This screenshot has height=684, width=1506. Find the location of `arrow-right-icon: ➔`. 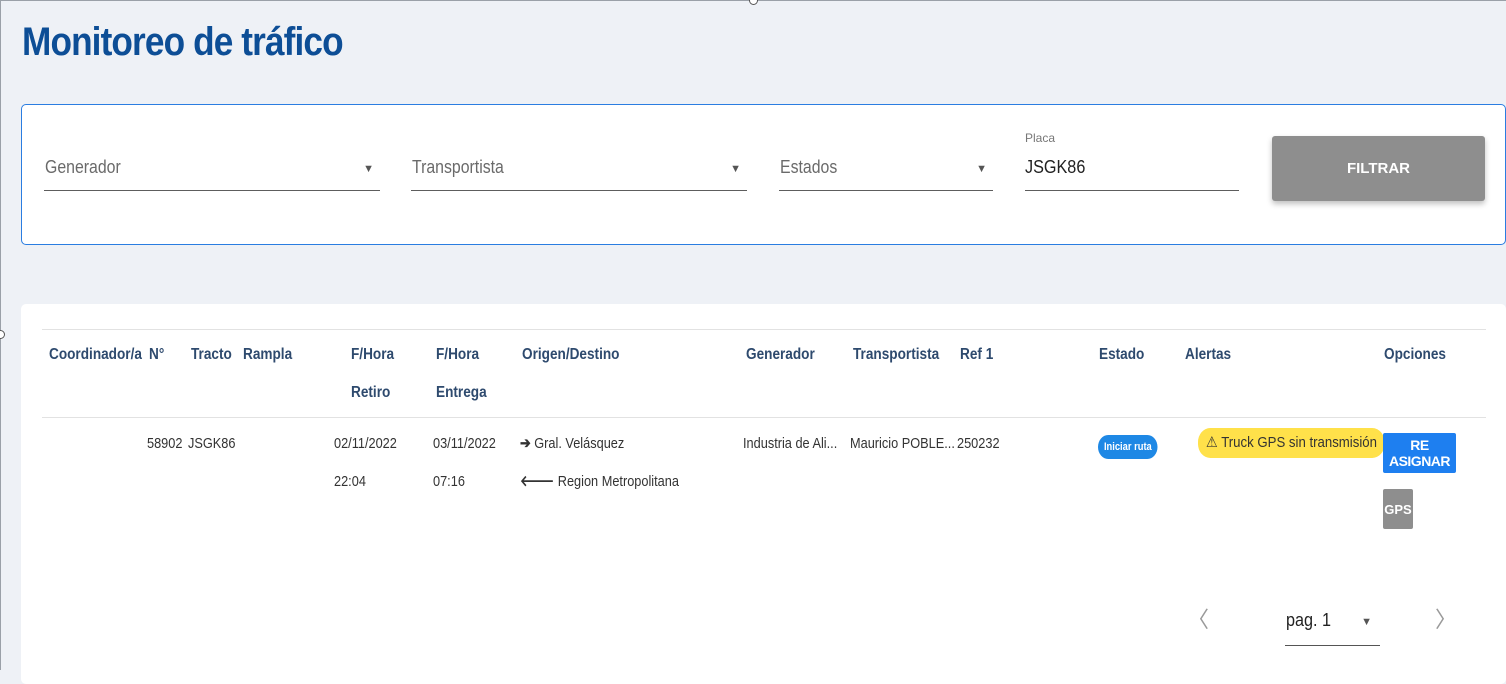

arrow-right-icon: ➔ is located at coordinates (525, 443).